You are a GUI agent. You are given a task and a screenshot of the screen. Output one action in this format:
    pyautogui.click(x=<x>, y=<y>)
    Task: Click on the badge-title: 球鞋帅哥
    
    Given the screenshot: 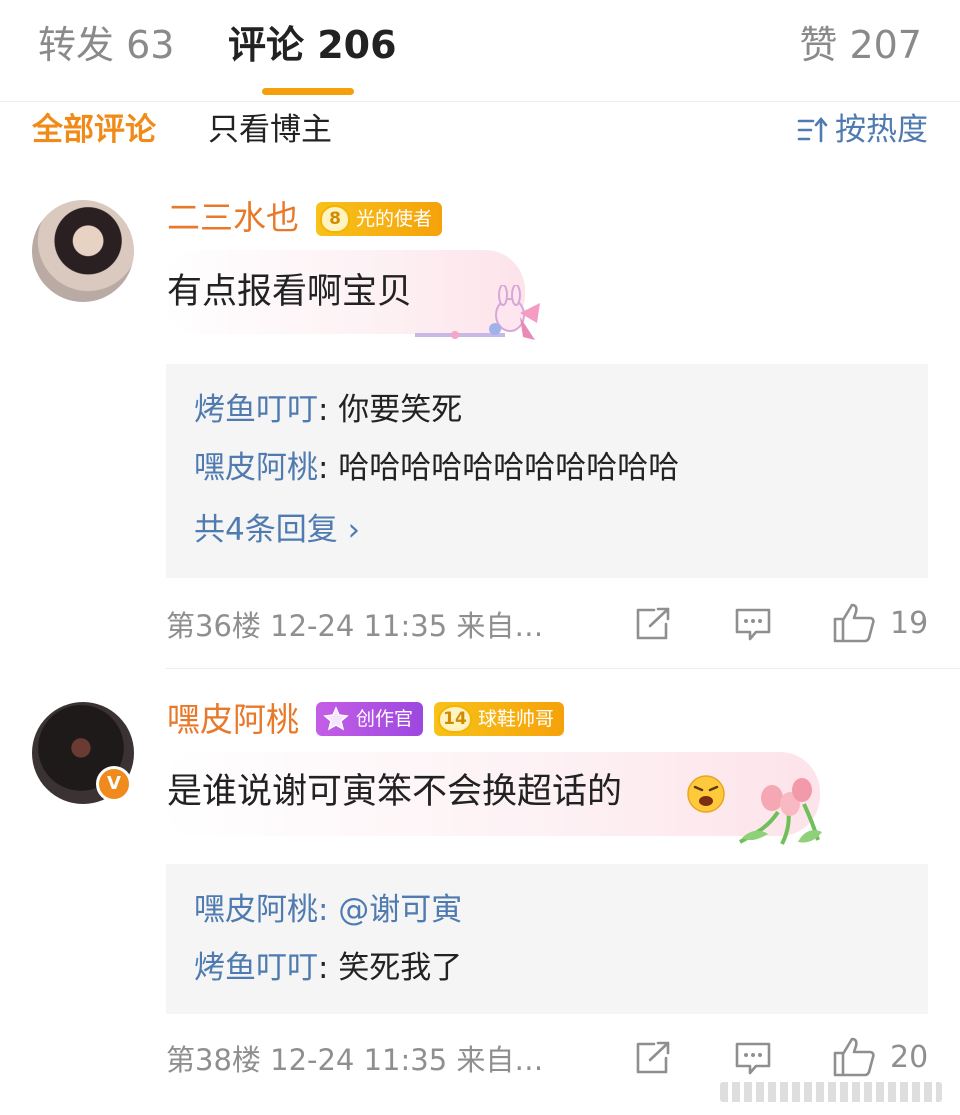 What is the action you would take?
    pyautogui.click(x=516, y=719)
    